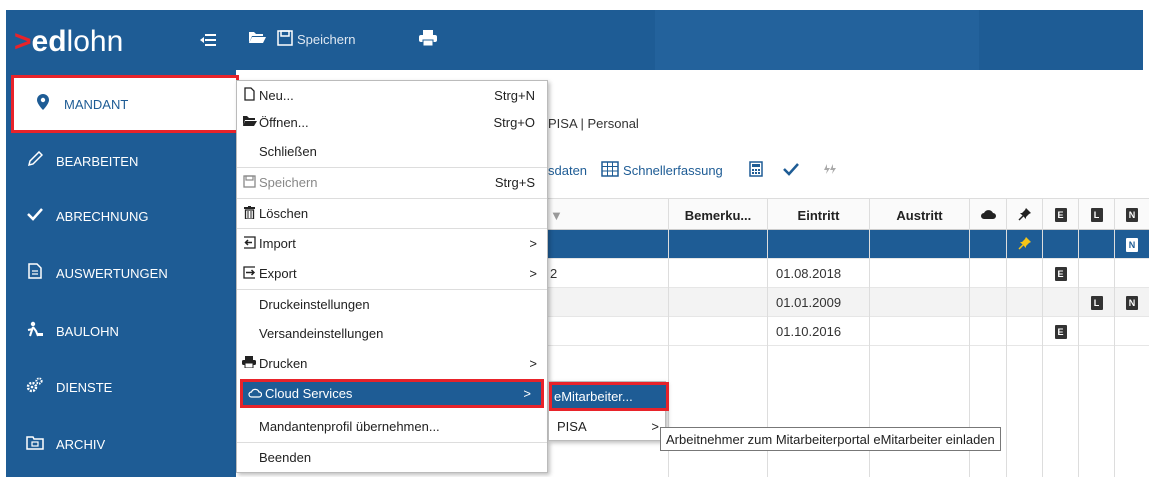  What do you see at coordinates (35, 444) in the screenshot?
I see `archive-icon` at bounding box center [35, 444].